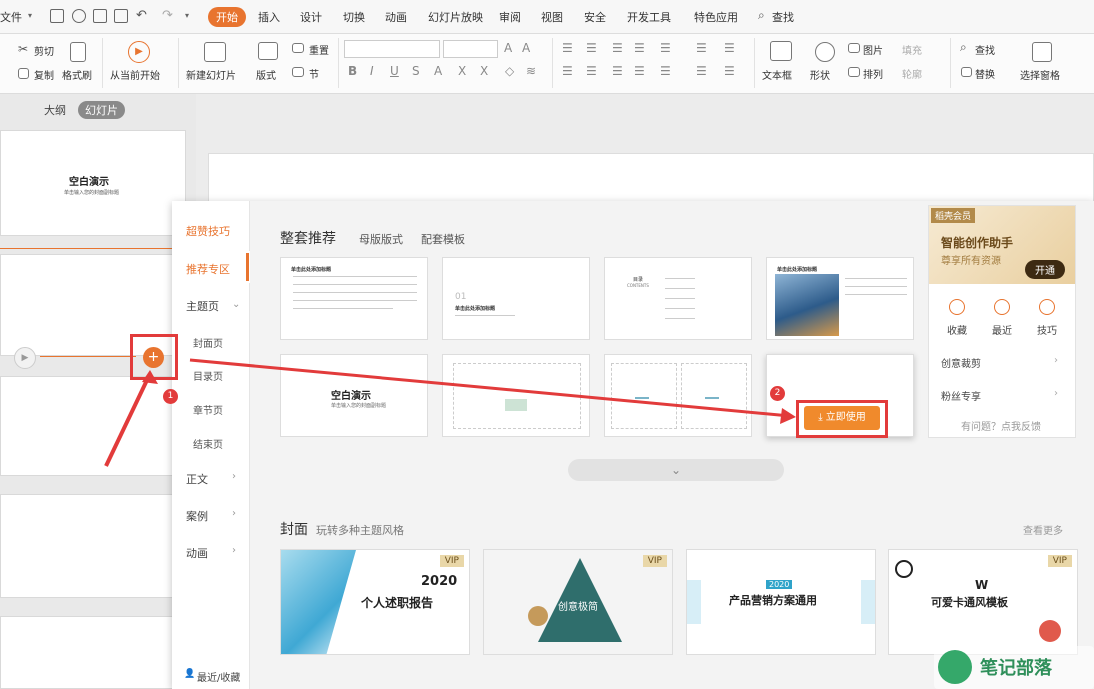 This screenshot has height=689, width=1094. I want to click on watermark-text: 笔记部落, so click(1016, 668).